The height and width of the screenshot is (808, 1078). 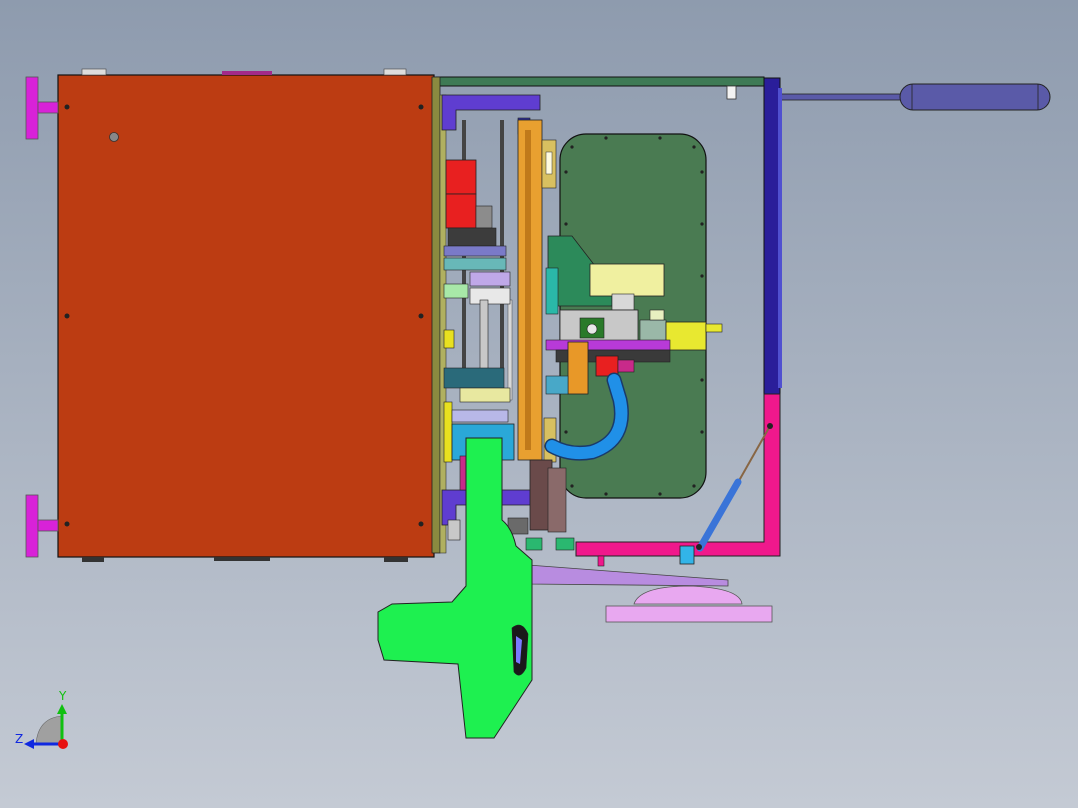 What do you see at coordinates (914, 97) in the screenshot?
I see `handle` at bounding box center [914, 97].